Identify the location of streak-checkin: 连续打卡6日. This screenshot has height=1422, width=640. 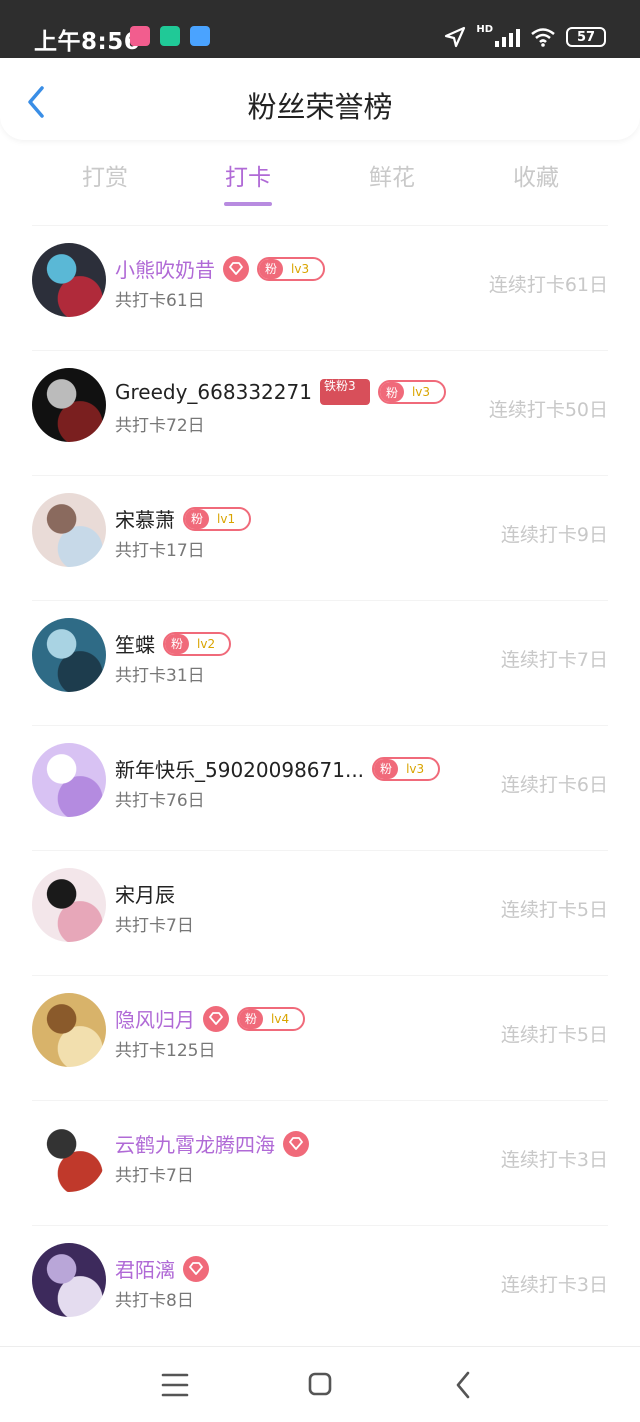
(554, 785).